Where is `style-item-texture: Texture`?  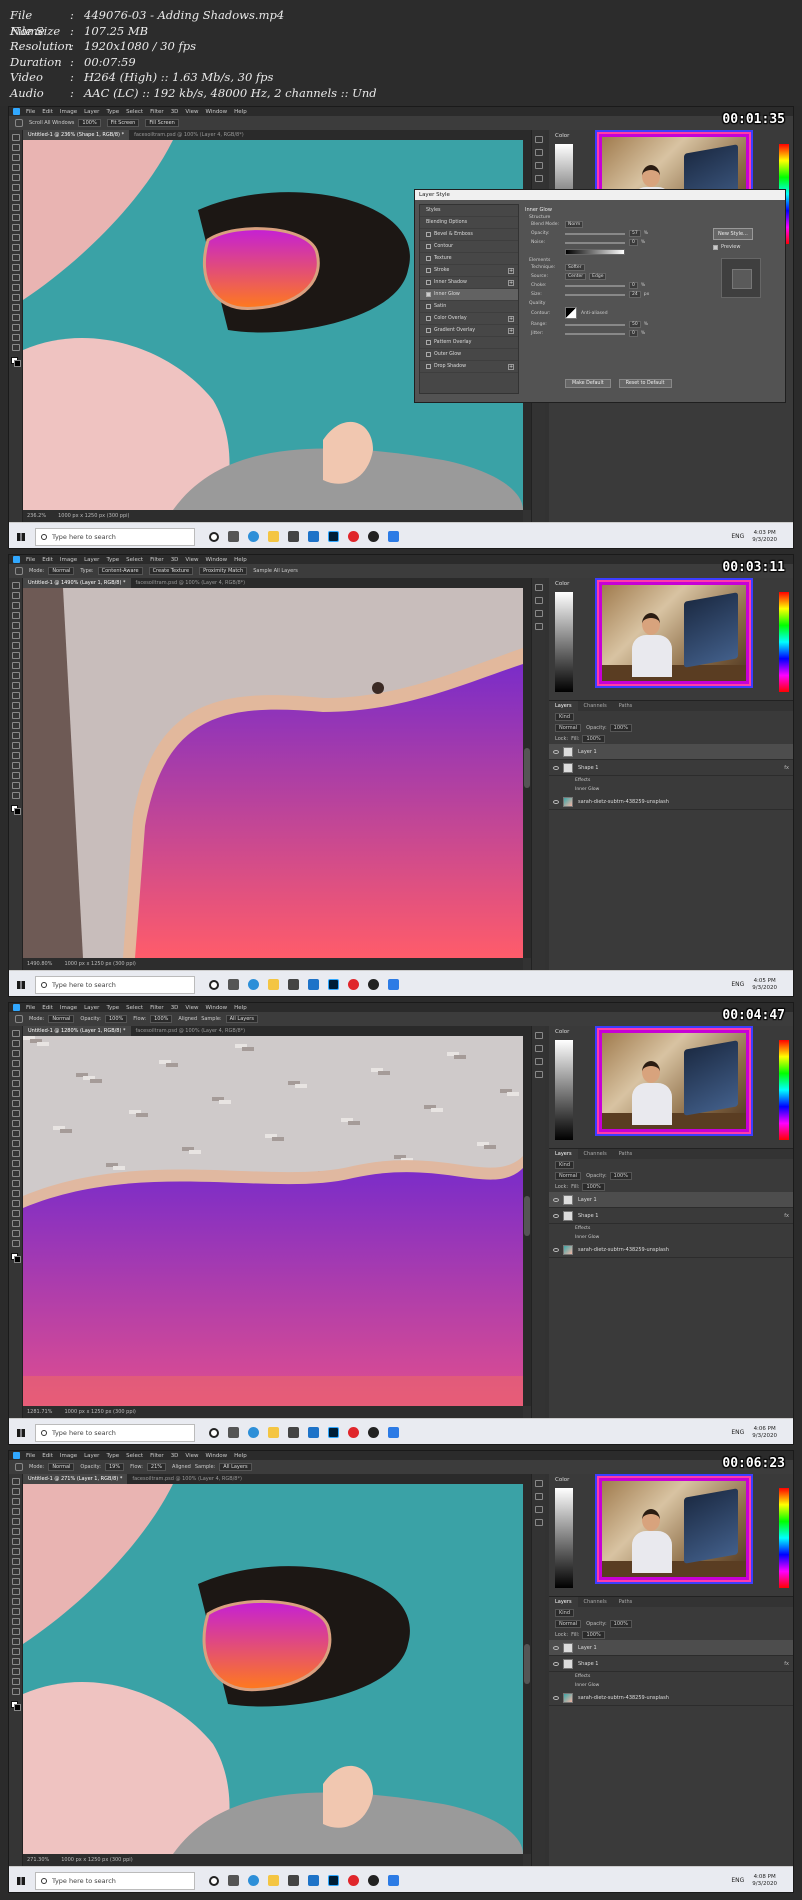 style-item-texture: Texture is located at coordinates (469, 259).